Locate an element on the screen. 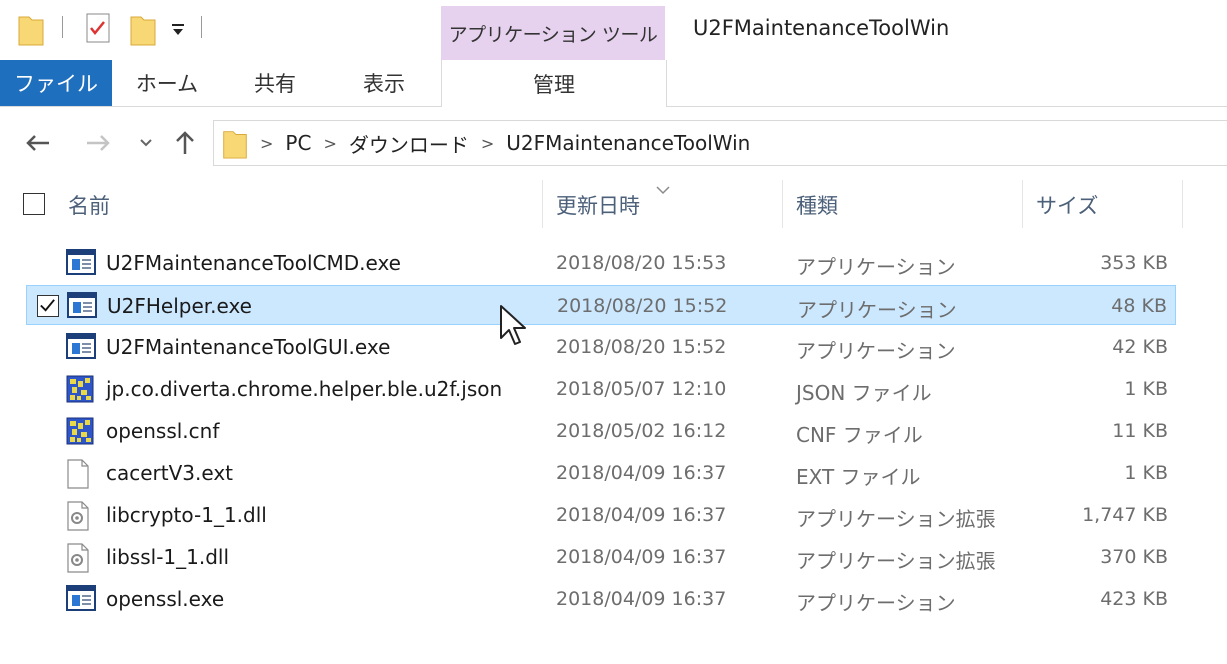  address-bar: > PC > ダウンロード > U2FMaintenanceToolWin is located at coordinates (720, 143).